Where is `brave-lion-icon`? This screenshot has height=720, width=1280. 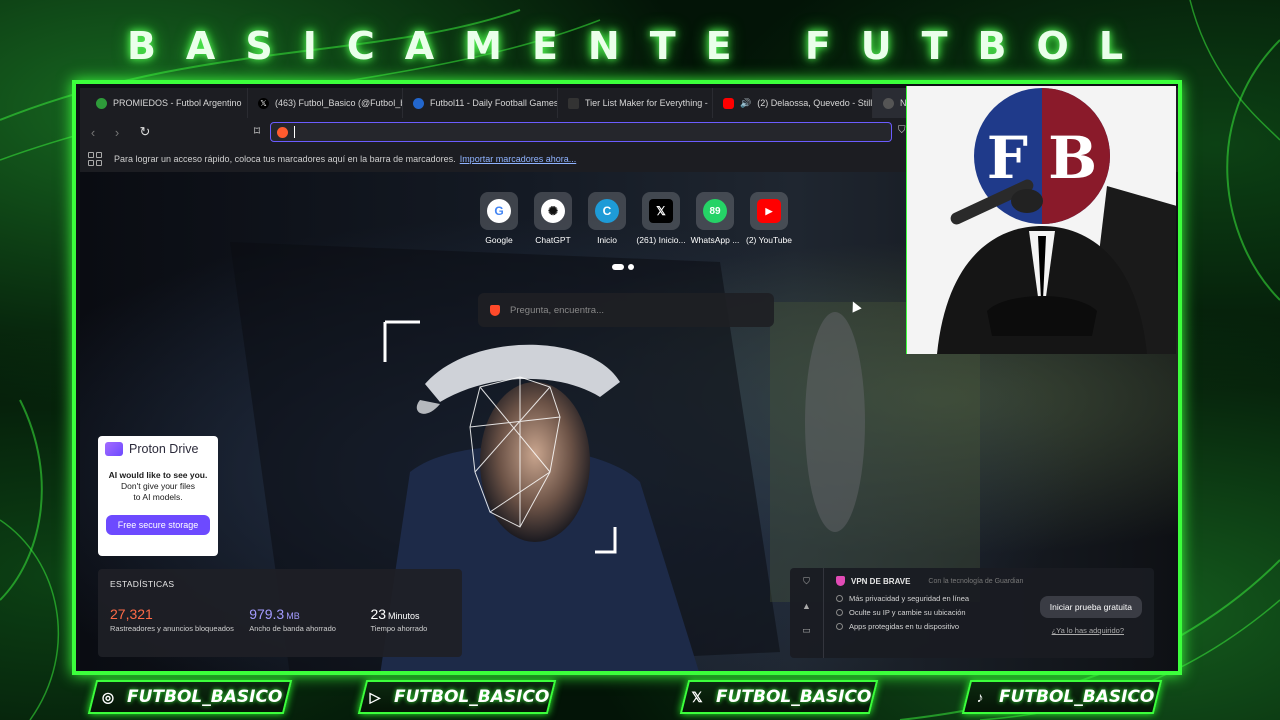
brave-lion-icon is located at coordinates (495, 310).